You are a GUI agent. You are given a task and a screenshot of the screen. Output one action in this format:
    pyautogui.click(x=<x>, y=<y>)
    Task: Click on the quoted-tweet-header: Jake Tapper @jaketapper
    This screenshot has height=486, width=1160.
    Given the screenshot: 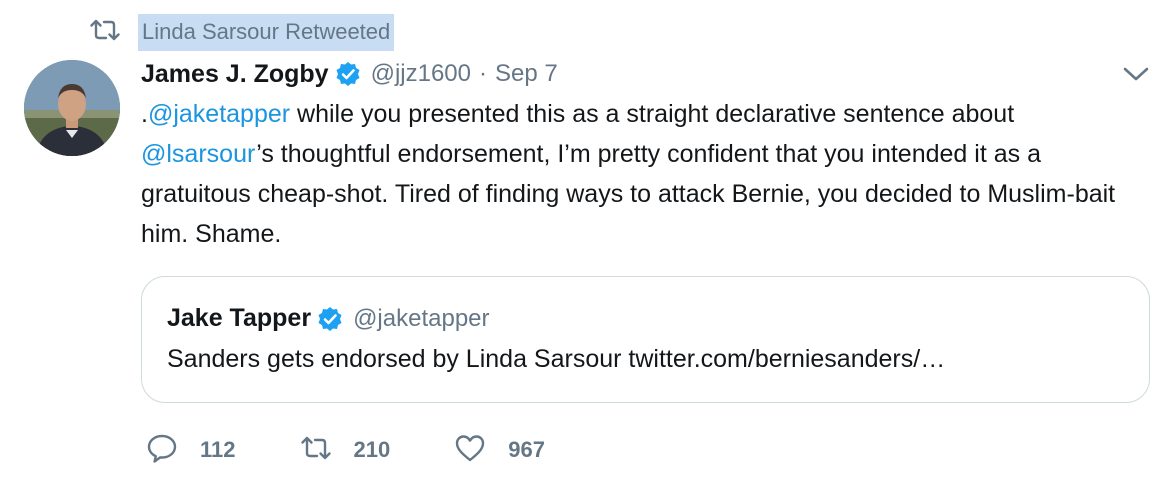 What is the action you would take?
    pyautogui.click(x=328, y=318)
    